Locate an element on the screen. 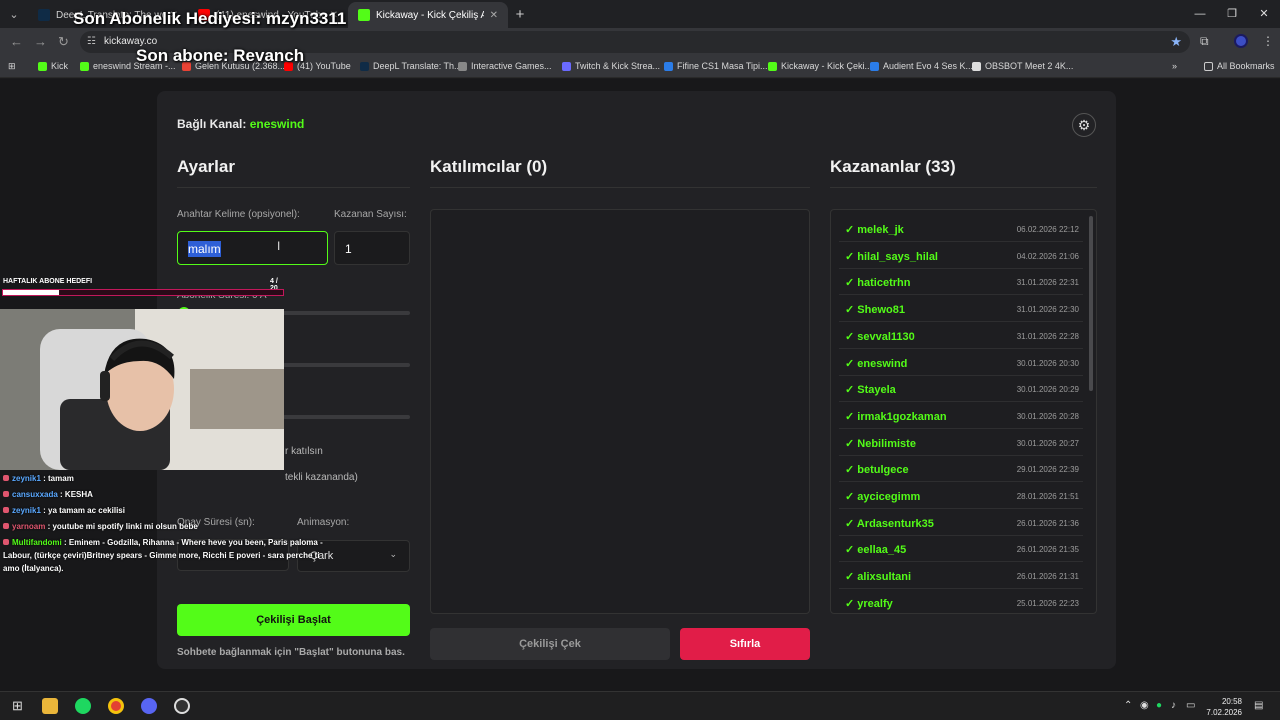 The height and width of the screenshot is (720, 1280). window-controls: — ❐ ✕ is located at coordinates (1232, 14).